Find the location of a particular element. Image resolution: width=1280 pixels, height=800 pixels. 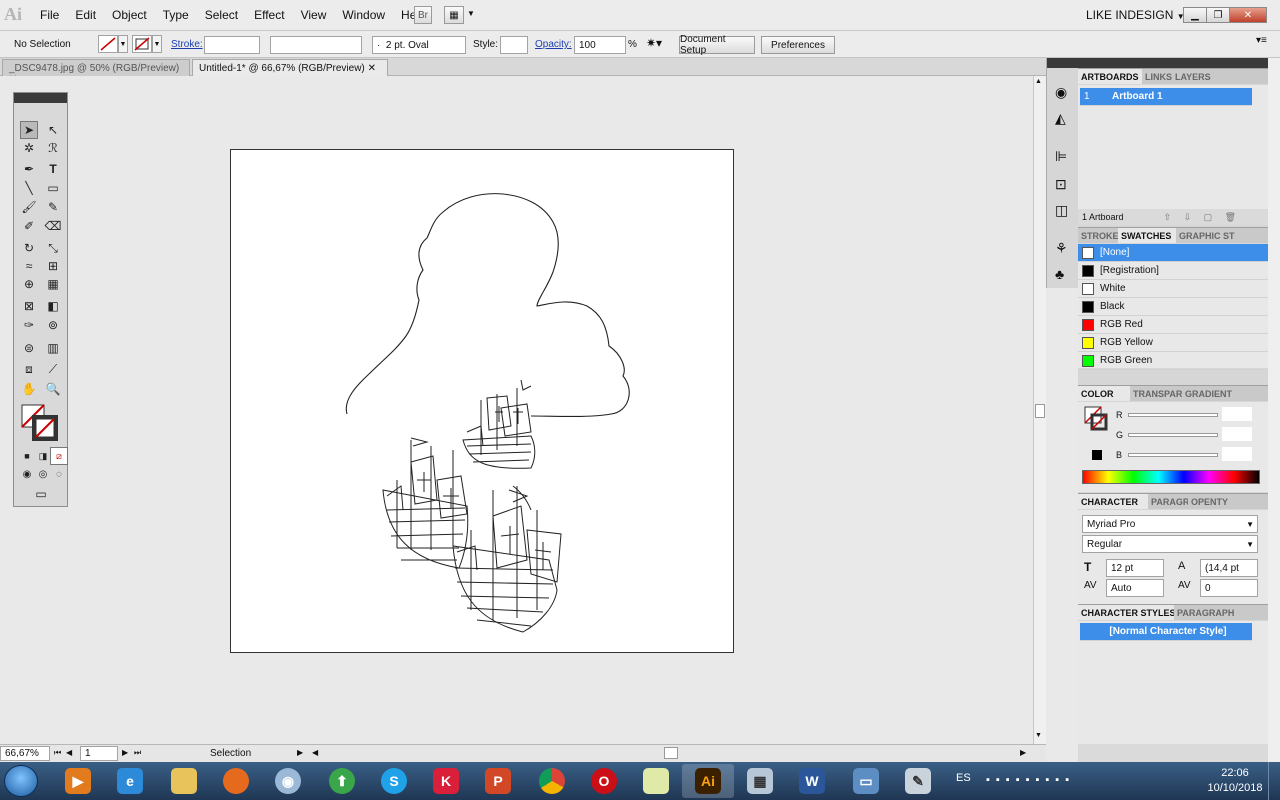

symbols-icon: ♣ is located at coordinates (1059, 274).